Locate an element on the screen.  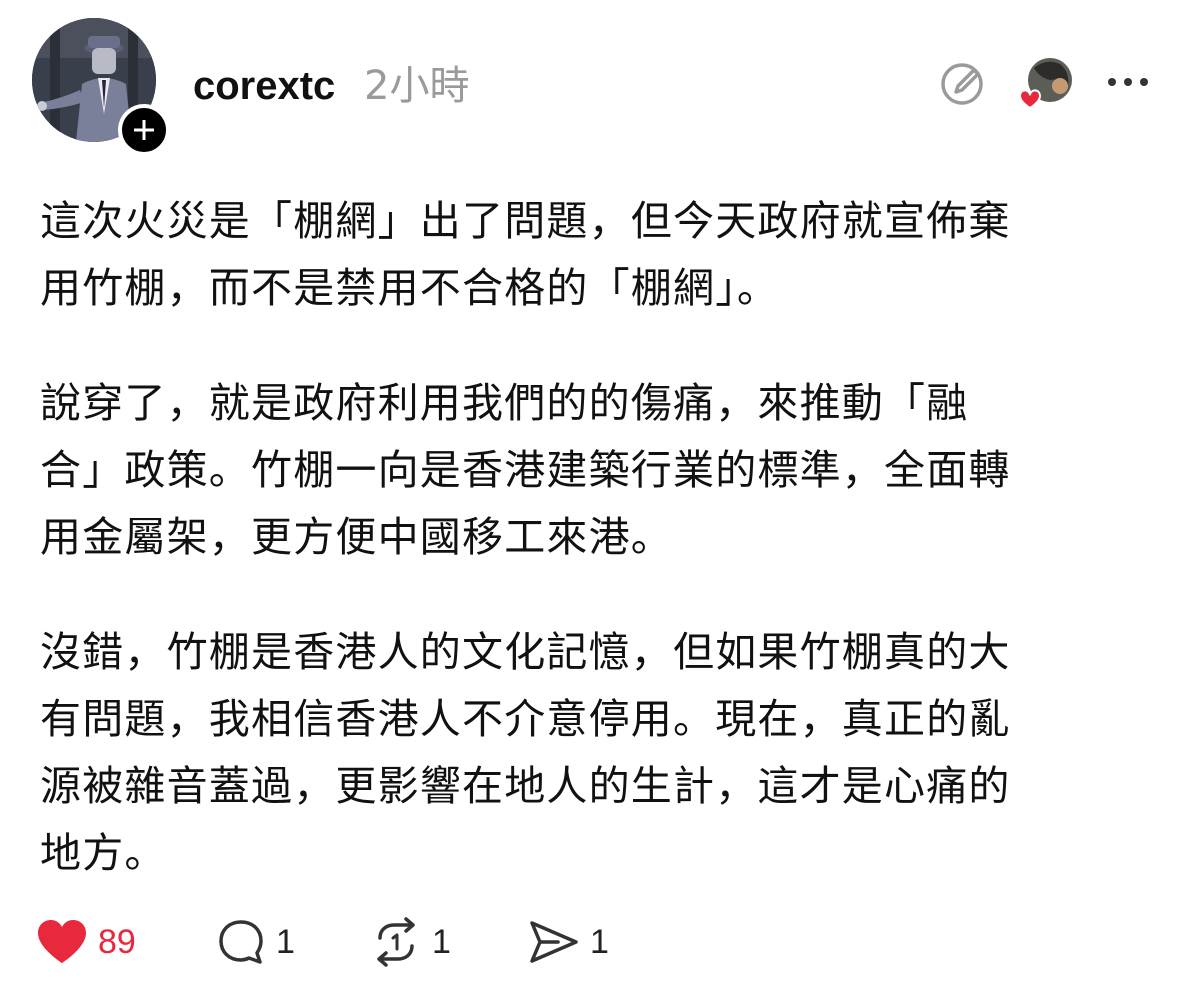
text-line: 地方。 is located at coordinates (103, 853).